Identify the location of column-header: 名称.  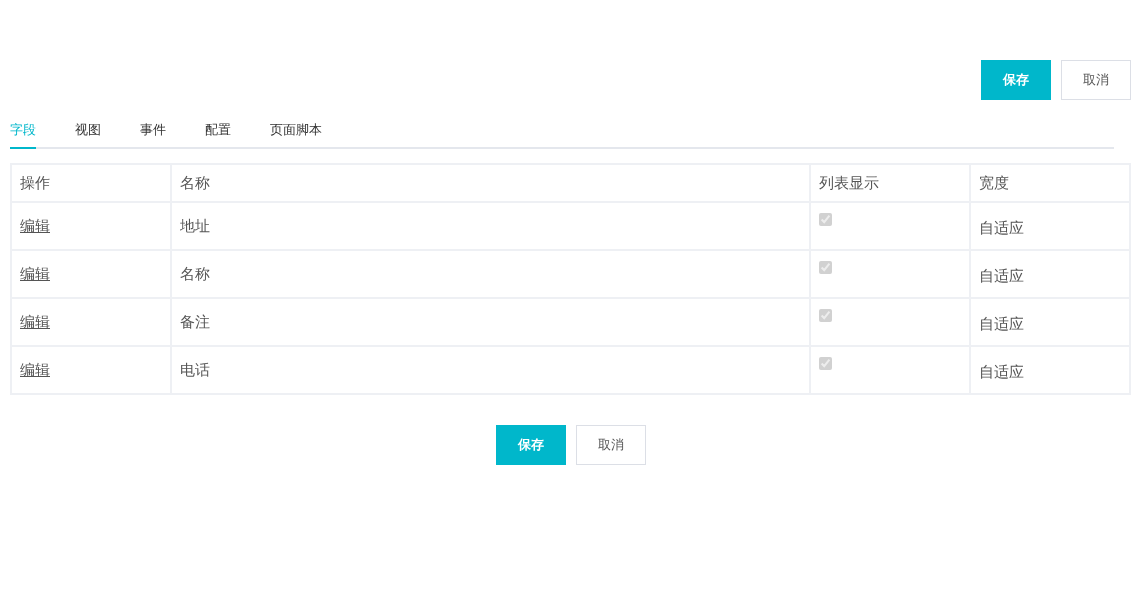
(490, 183).